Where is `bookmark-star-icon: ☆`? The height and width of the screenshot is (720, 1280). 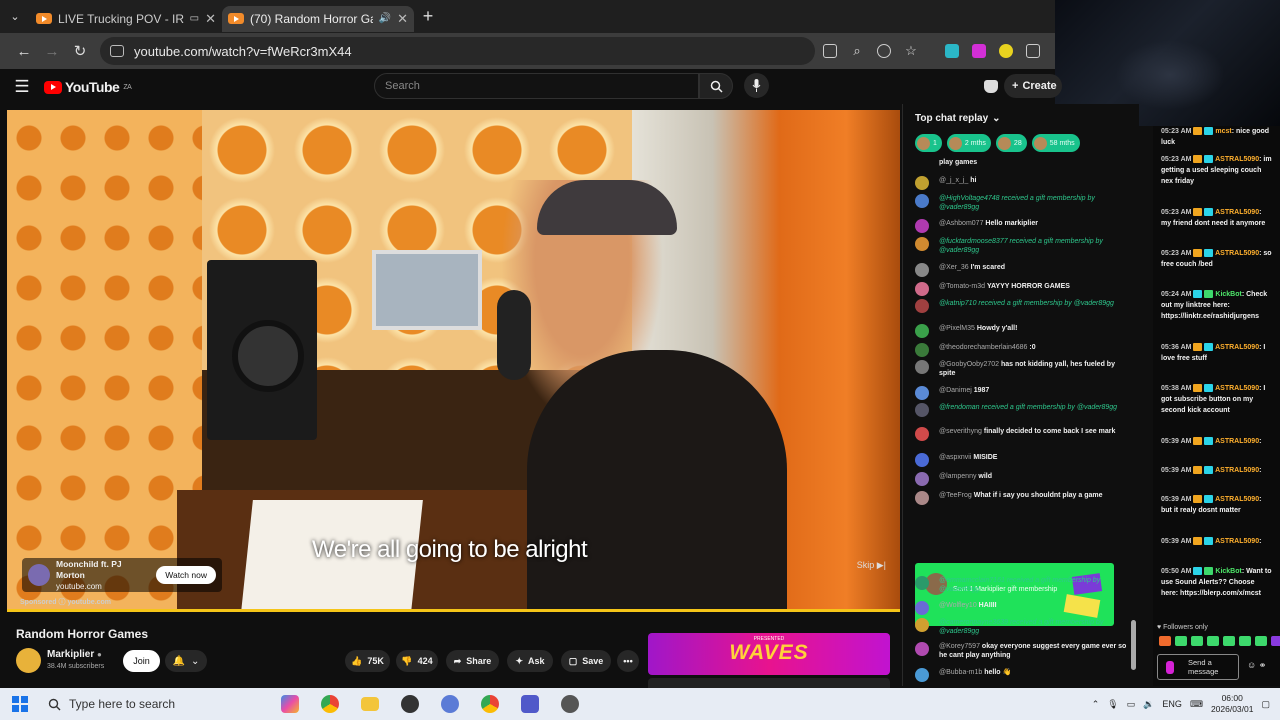 bookmark-star-icon: ☆ is located at coordinates (911, 51).